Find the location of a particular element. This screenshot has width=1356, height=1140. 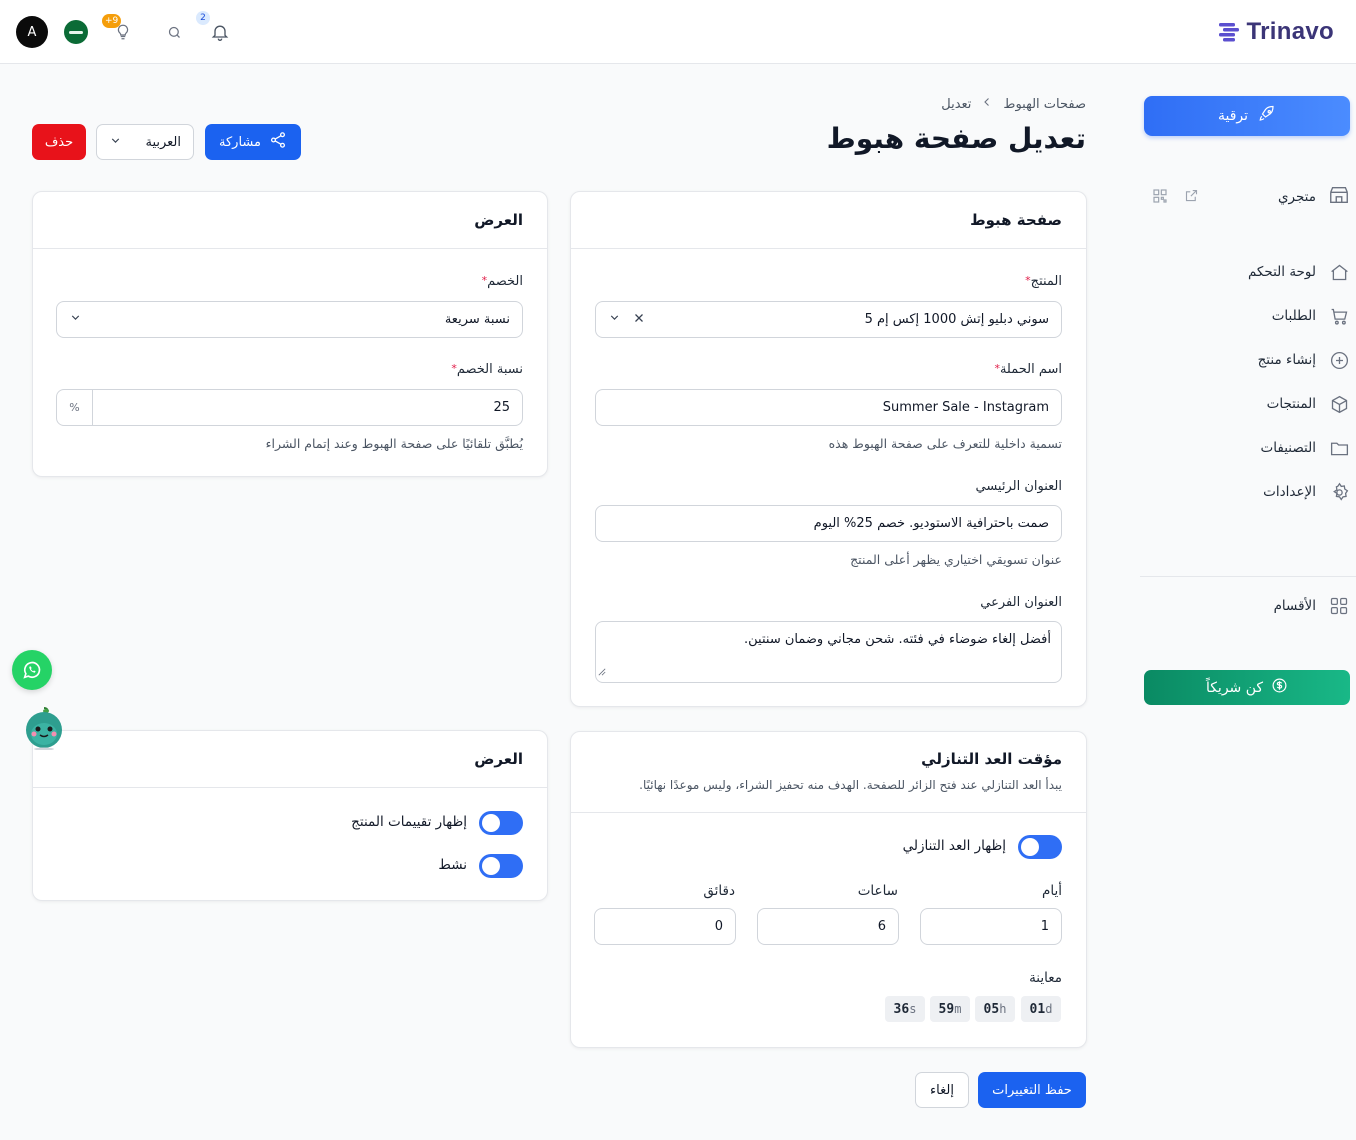

show-reviews-toggle is located at coordinates (501, 823).